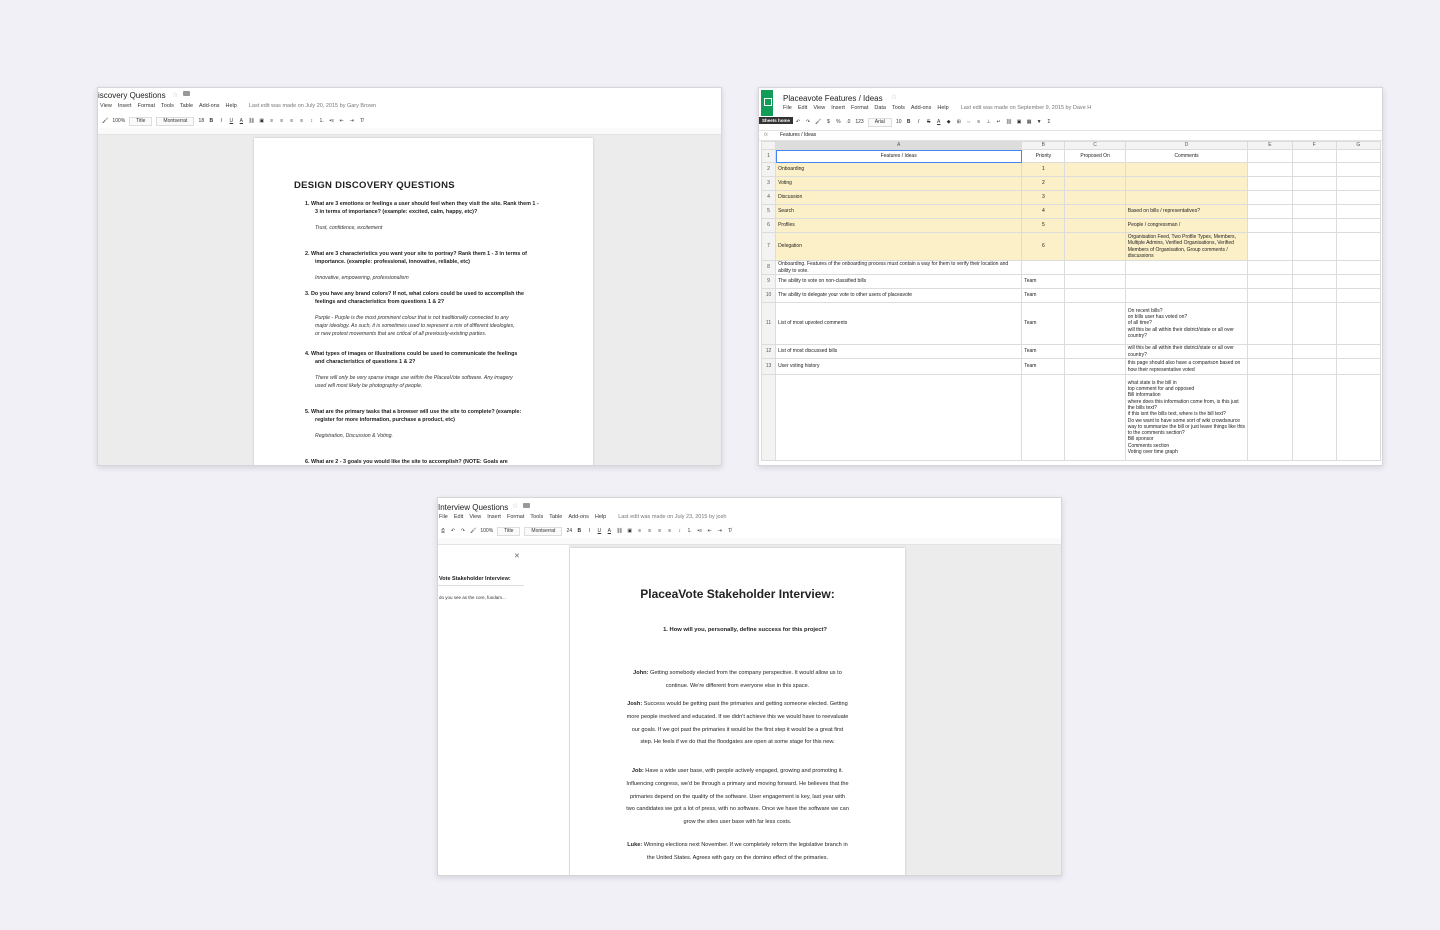 The image size is (1440, 930). Describe the element at coordinates (473, 507) in the screenshot. I see `document-title: Interview Questions` at that location.